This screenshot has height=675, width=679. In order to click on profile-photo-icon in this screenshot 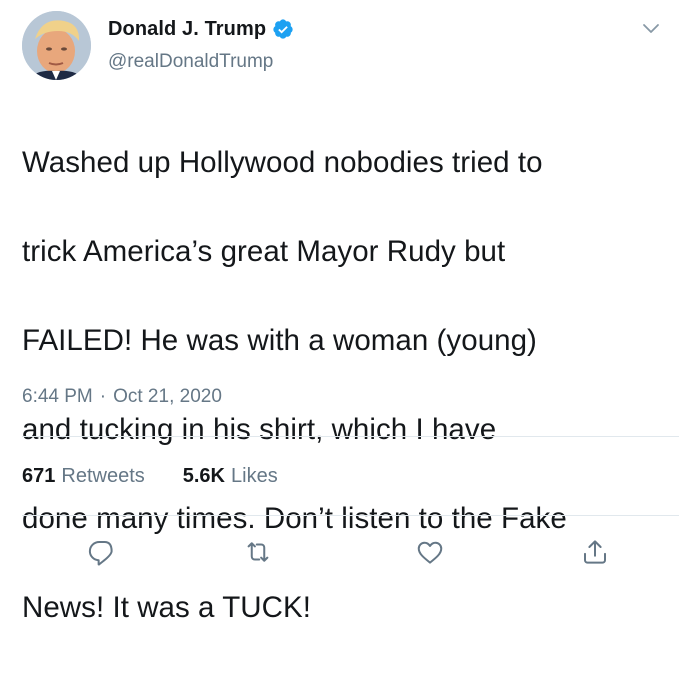, I will do `click(56, 45)`.